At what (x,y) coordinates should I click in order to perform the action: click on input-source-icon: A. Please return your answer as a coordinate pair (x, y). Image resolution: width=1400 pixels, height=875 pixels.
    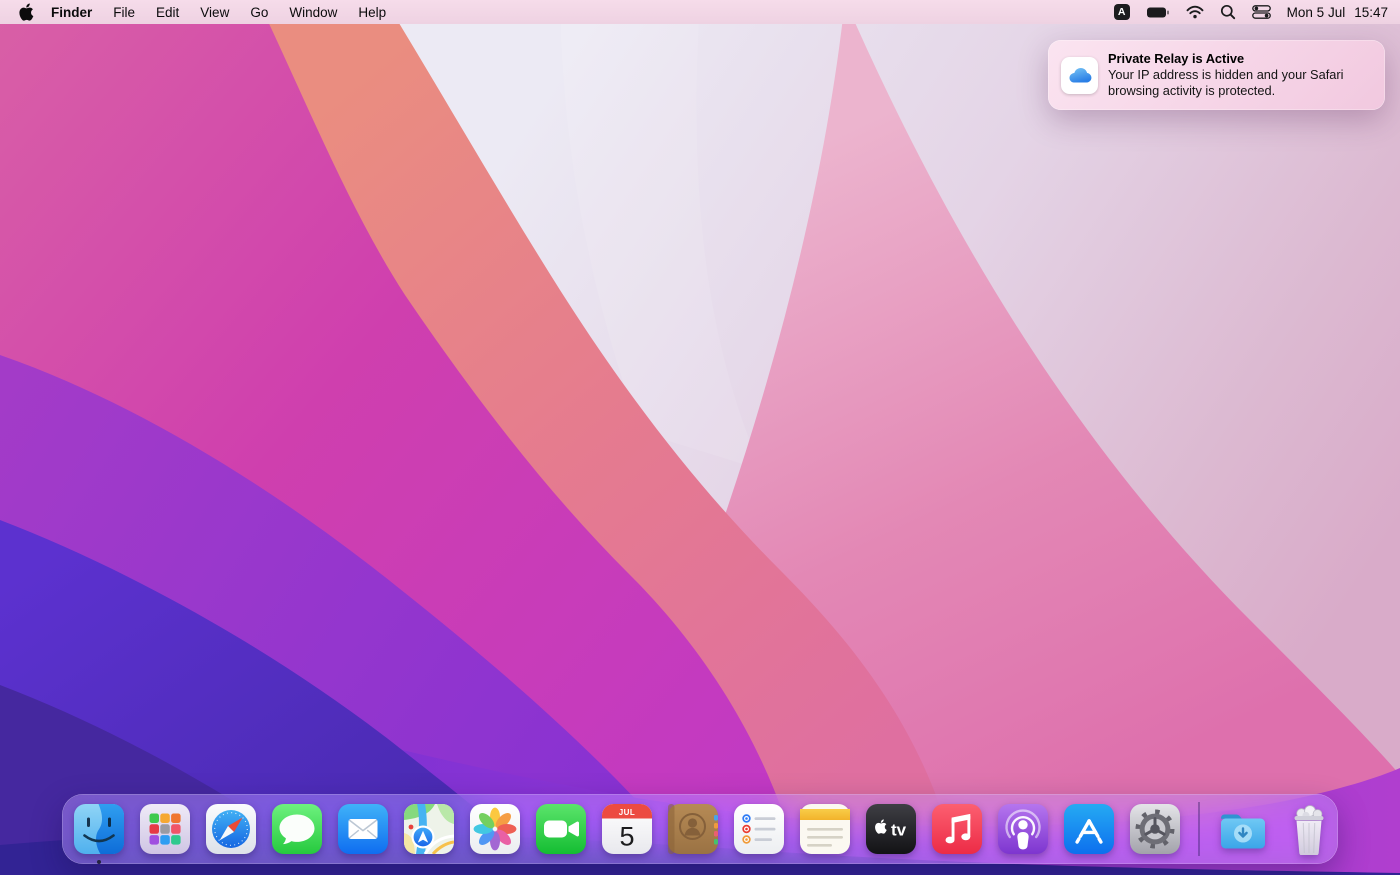
    Looking at the image, I should click on (1121, 12).